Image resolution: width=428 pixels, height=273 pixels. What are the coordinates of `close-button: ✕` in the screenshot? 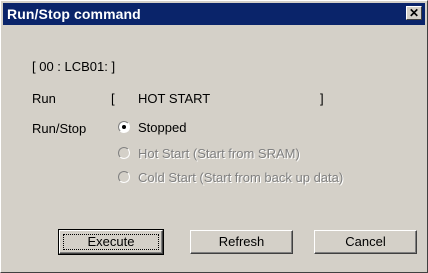 It's located at (414, 13).